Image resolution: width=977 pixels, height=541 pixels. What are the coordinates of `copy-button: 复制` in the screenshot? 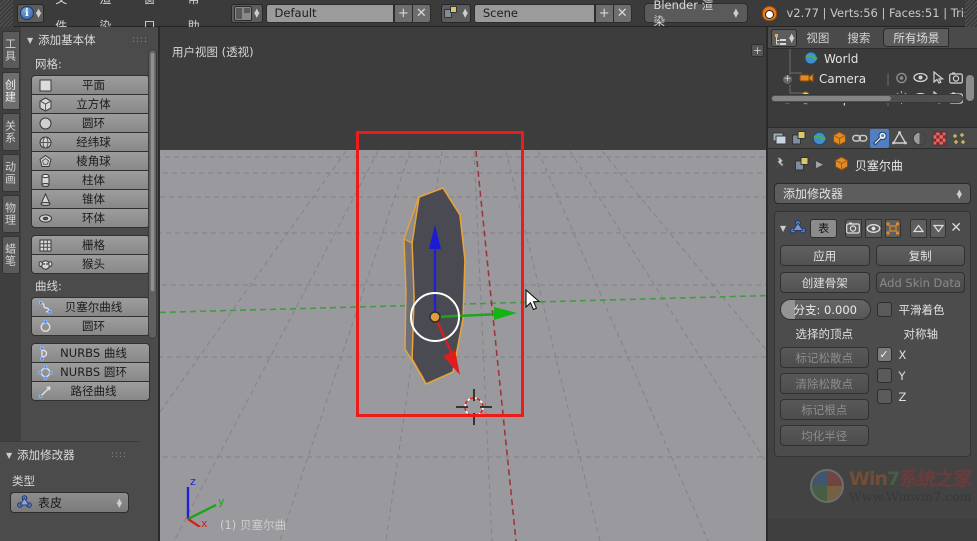 It's located at (920, 255).